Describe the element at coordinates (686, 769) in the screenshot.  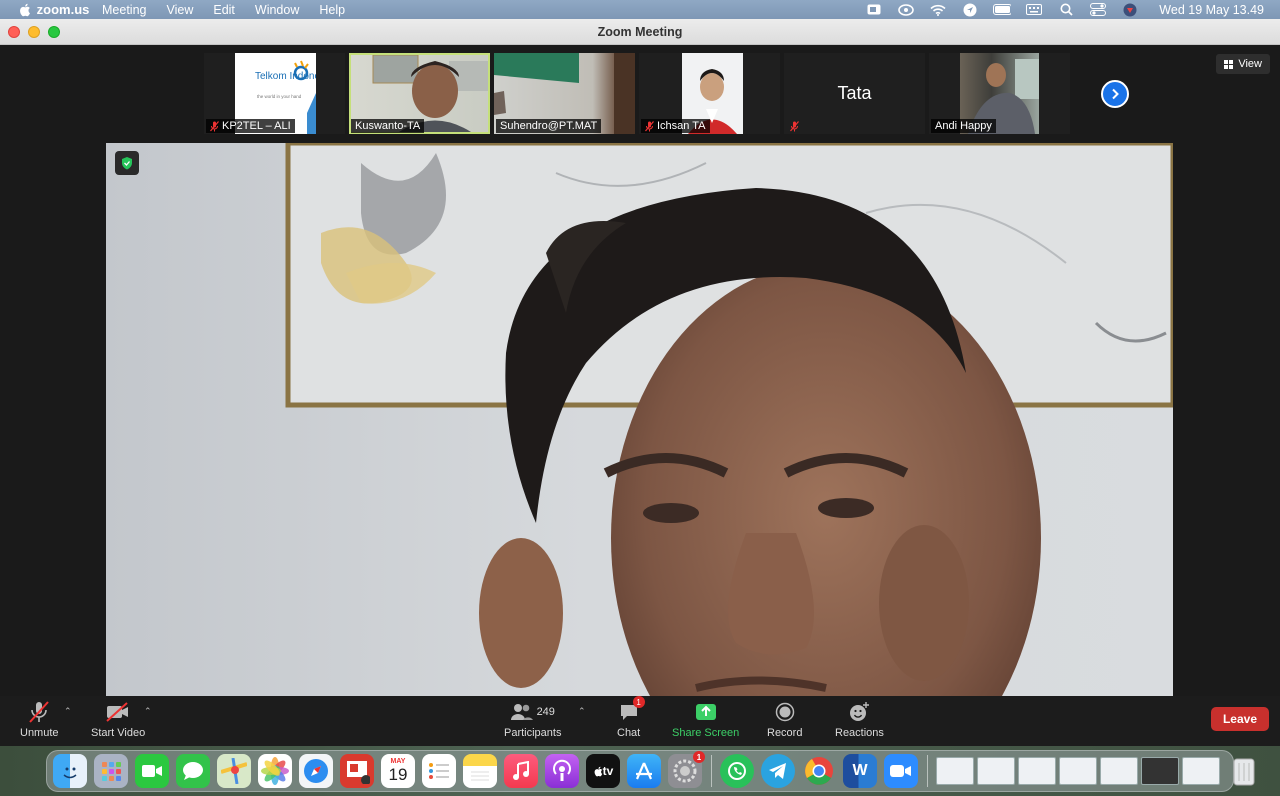
I see `system-preferences-icon: 1` at that location.